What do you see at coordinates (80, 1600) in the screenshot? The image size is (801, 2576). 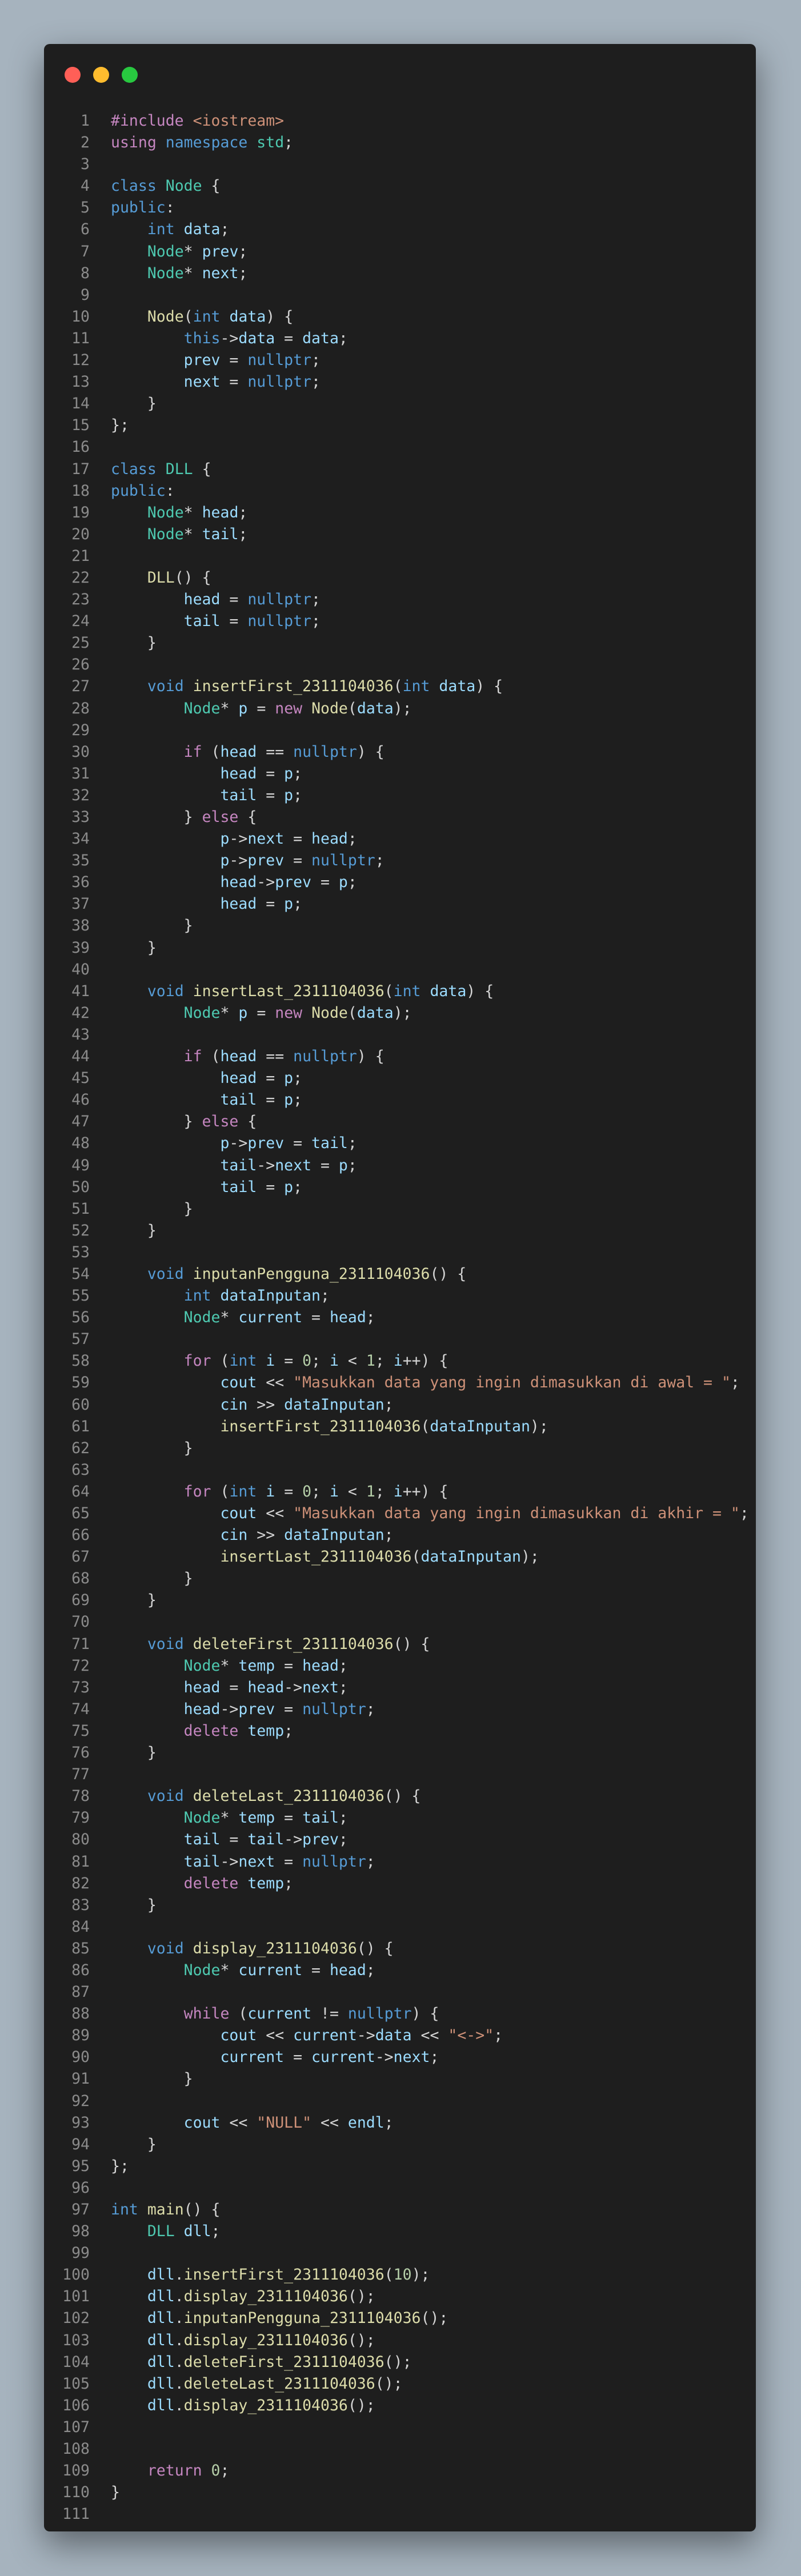 I see `line-number: 69` at bounding box center [80, 1600].